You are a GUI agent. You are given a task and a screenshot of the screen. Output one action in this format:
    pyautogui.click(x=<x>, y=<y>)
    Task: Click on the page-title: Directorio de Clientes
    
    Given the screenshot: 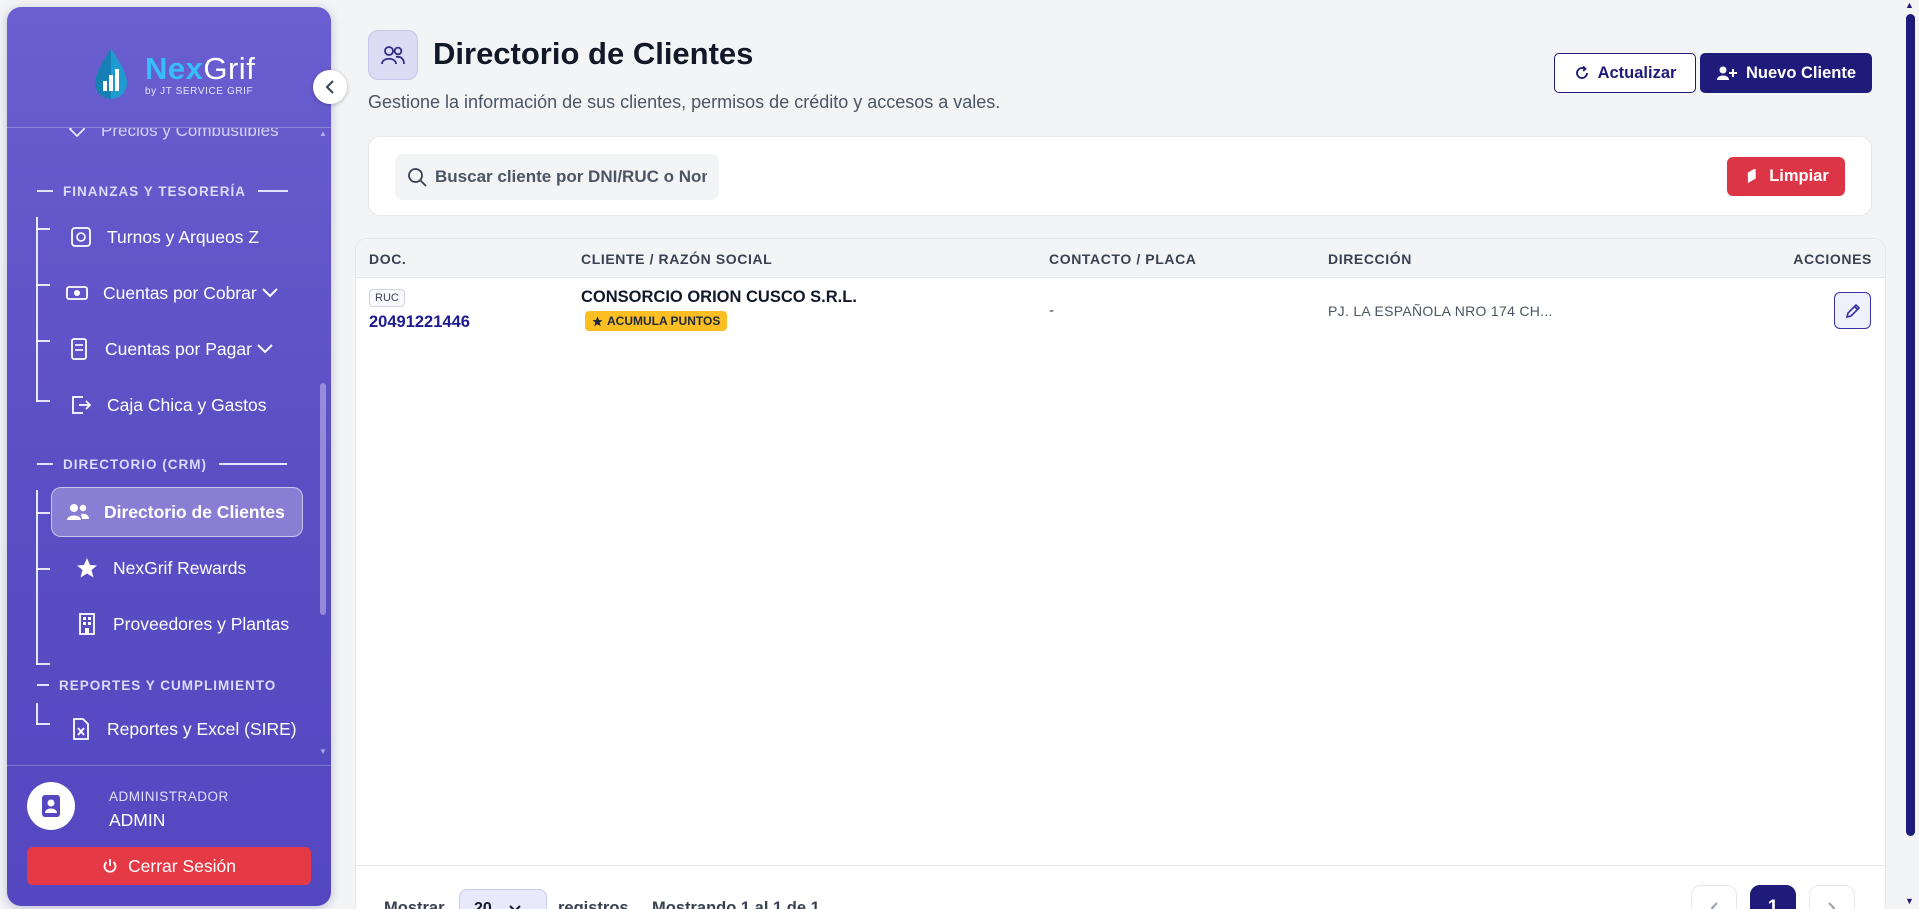 What is the action you would take?
    pyautogui.click(x=593, y=53)
    